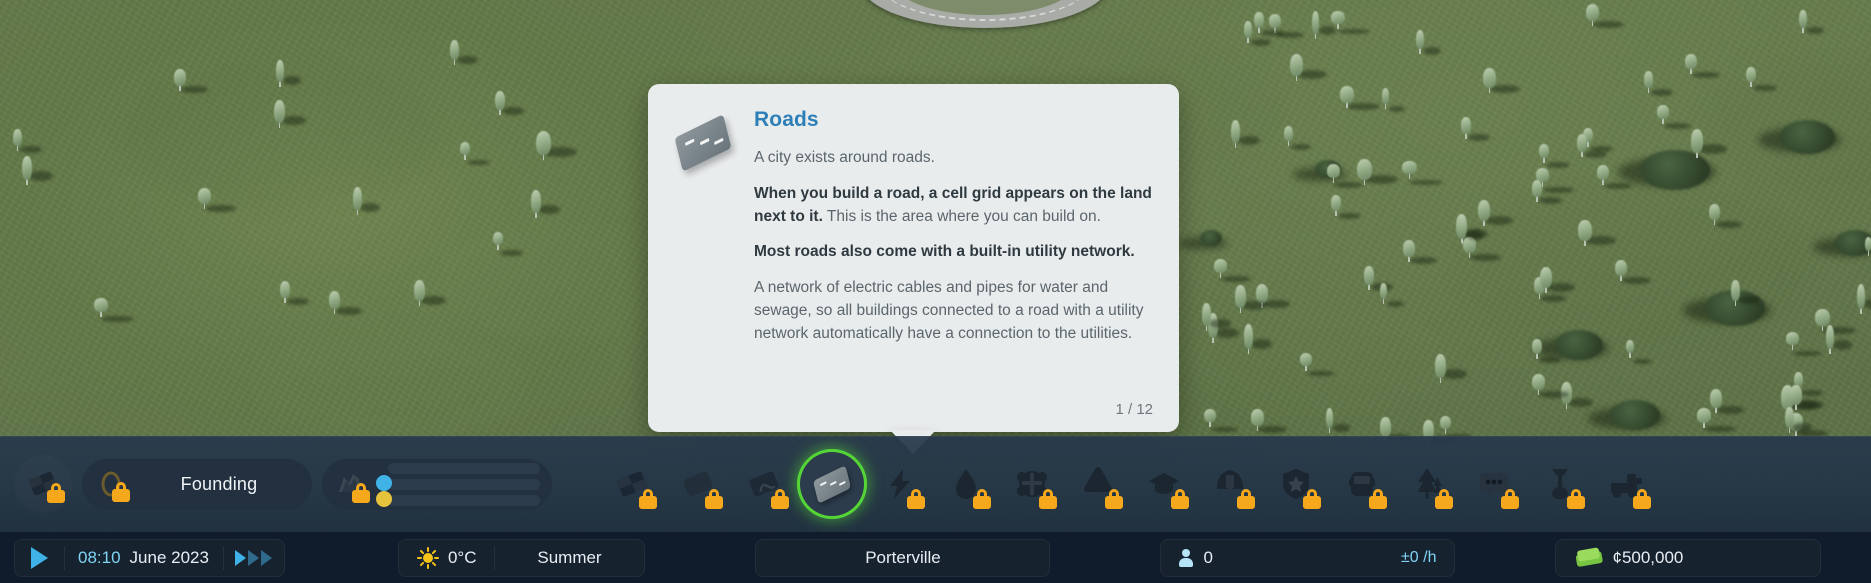  What do you see at coordinates (1164, 484) in the screenshot?
I see `tool-button-education` at bounding box center [1164, 484].